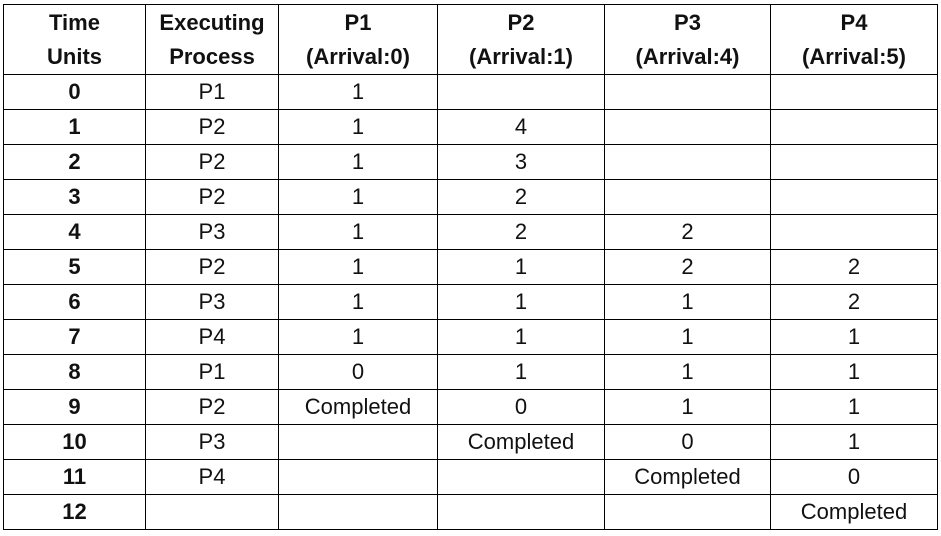  I want to click on p2-remaining-cell: 0, so click(521, 407).